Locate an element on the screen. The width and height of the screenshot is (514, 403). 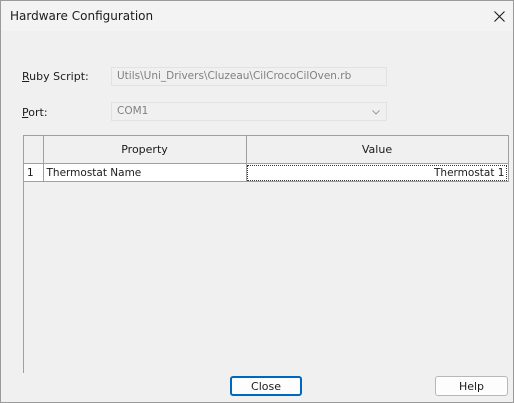
row-number: 1 is located at coordinates (34, 172).